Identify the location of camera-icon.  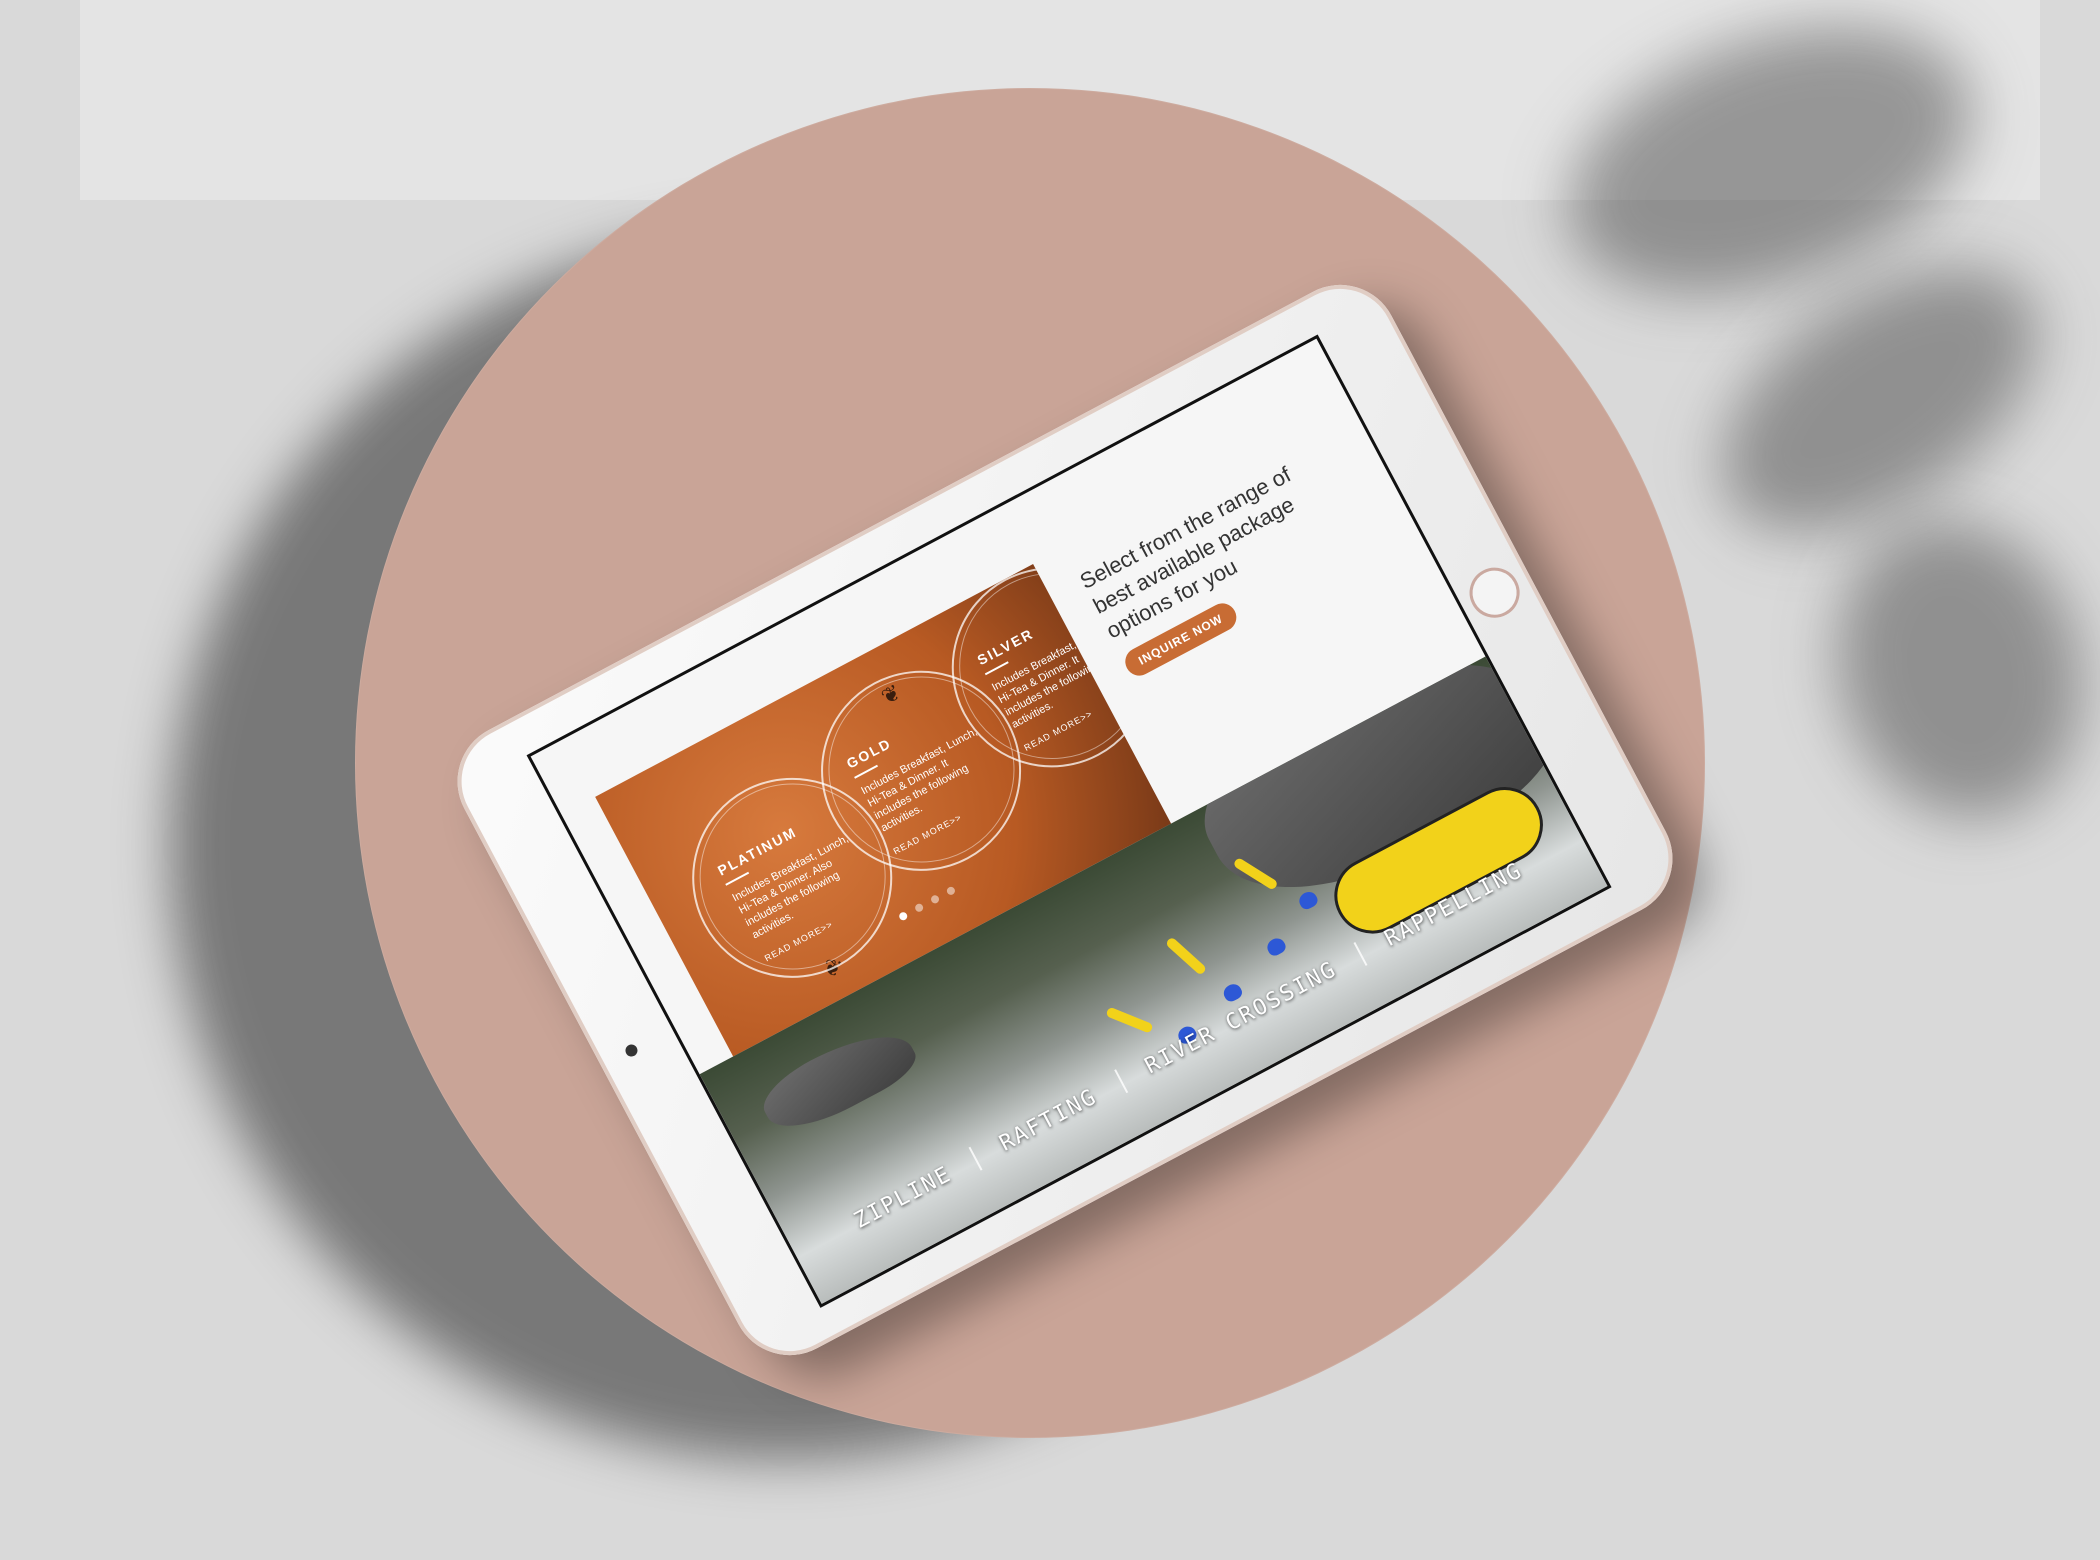
(631, 1050).